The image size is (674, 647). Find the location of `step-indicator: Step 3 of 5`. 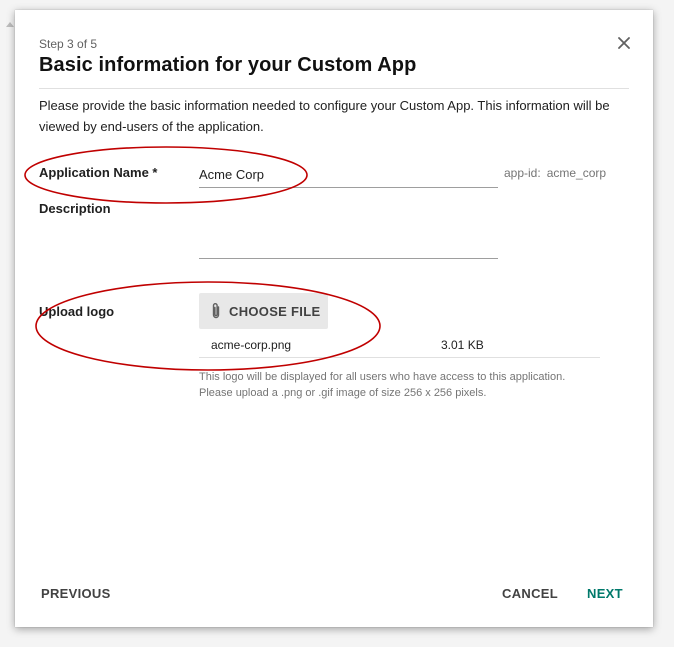

step-indicator: Step 3 of 5 is located at coordinates (68, 44).